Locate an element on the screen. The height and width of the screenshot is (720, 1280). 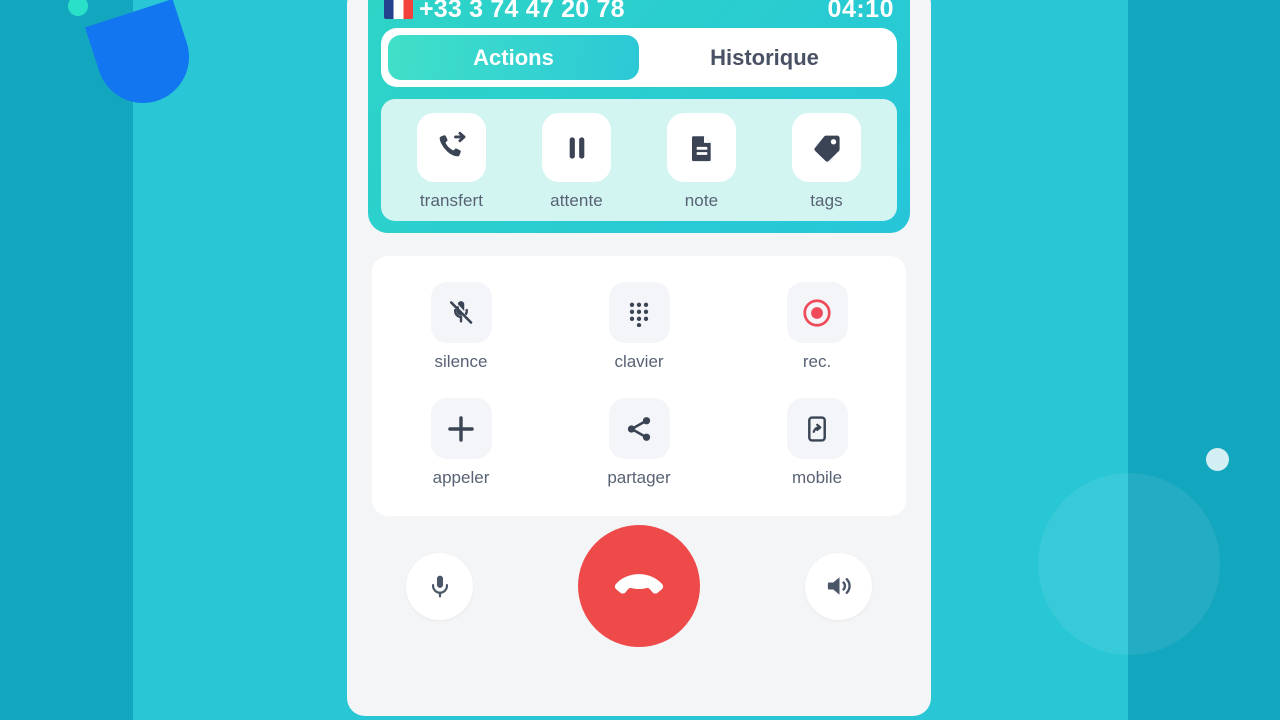
decorative-large-circle is located at coordinates (1129, 564).